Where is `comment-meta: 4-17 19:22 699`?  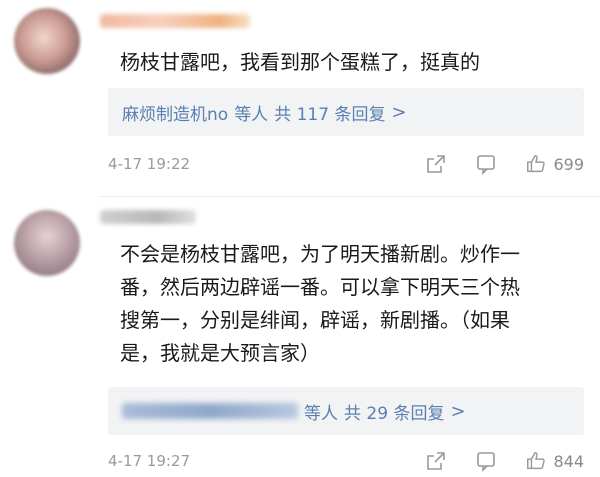
comment-meta: 4-17 19:22 699 is located at coordinates (346, 164).